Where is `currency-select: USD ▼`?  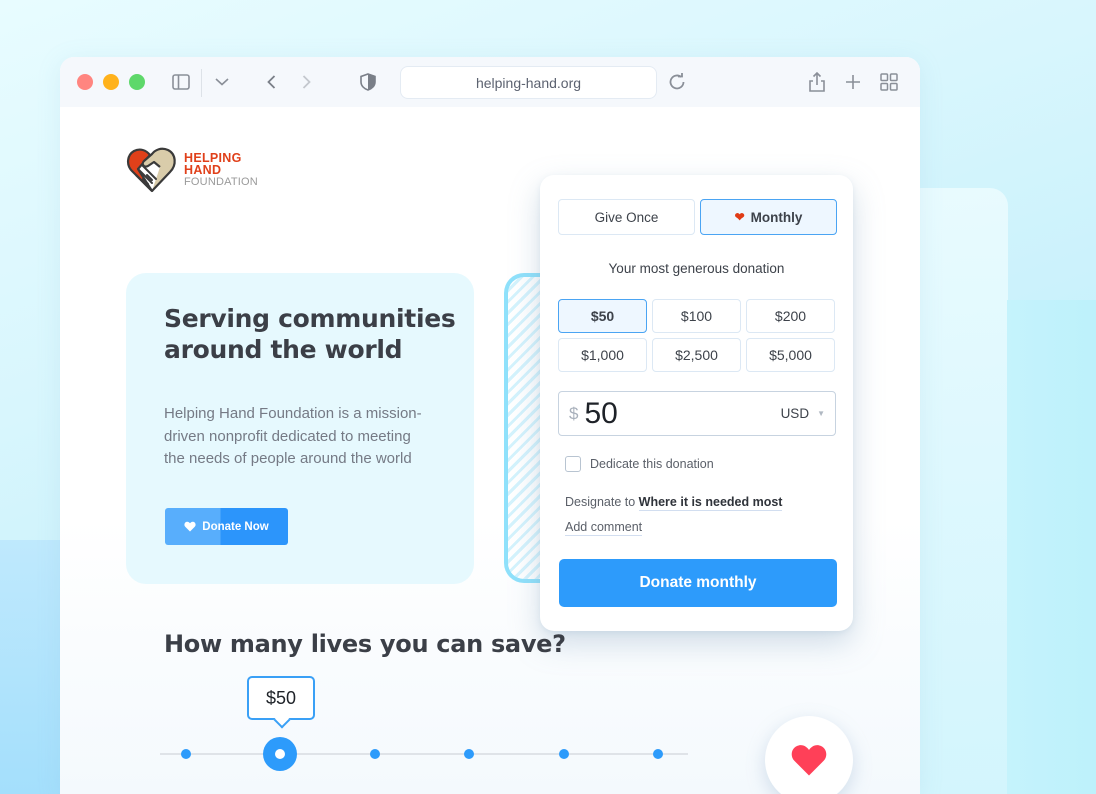 currency-select: USD ▼ is located at coordinates (803, 413).